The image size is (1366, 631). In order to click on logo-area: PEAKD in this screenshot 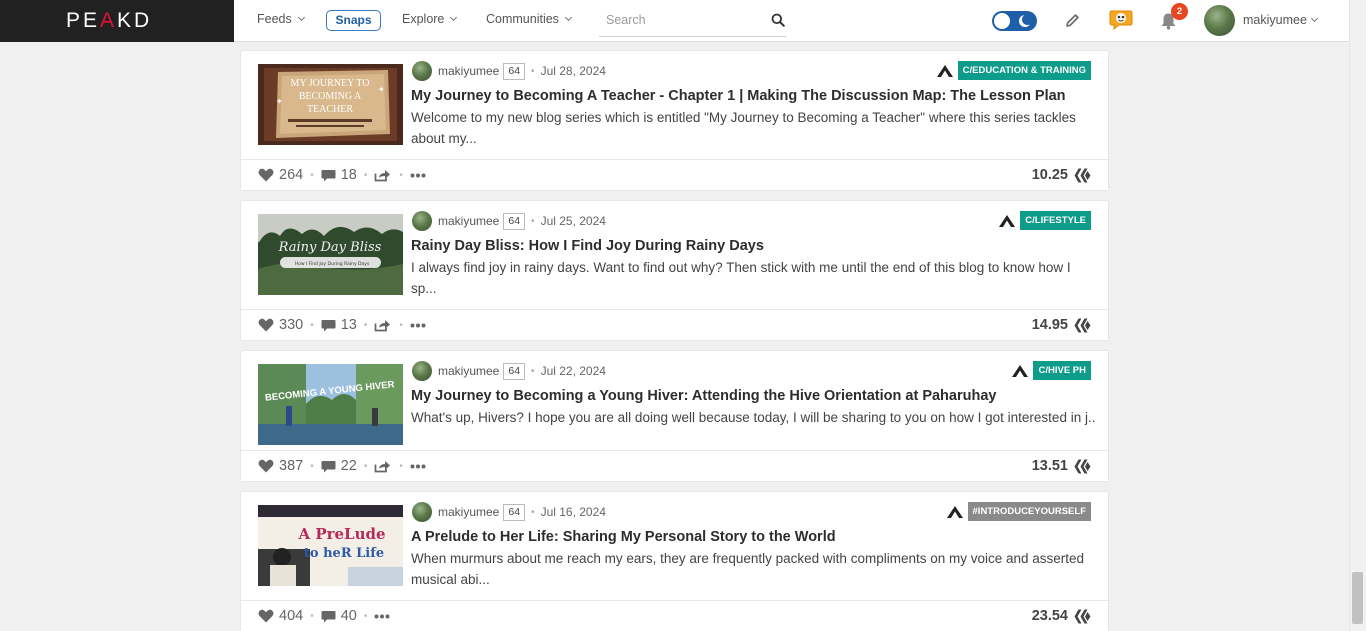, I will do `click(117, 21)`.